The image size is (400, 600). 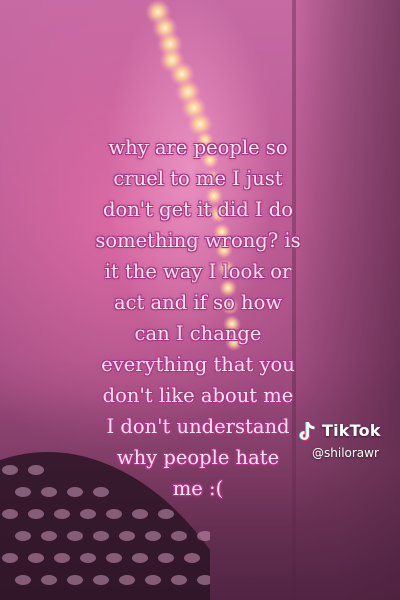 I want to click on caption-line: don't get it did I do, so click(x=198, y=209).